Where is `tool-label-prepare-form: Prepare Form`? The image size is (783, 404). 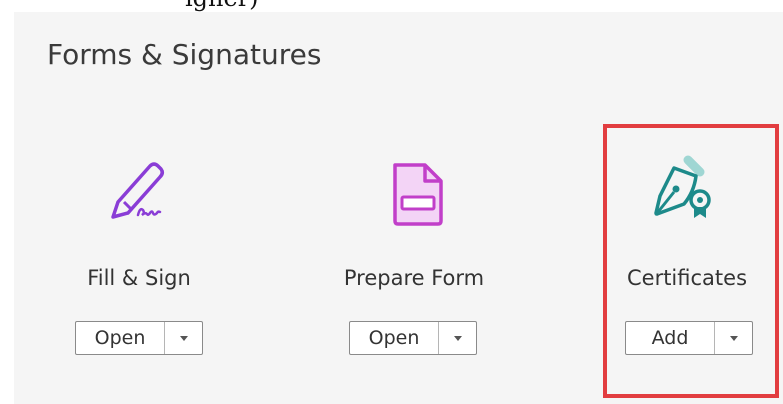 tool-label-prepare-form: Prepare Form is located at coordinates (414, 278).